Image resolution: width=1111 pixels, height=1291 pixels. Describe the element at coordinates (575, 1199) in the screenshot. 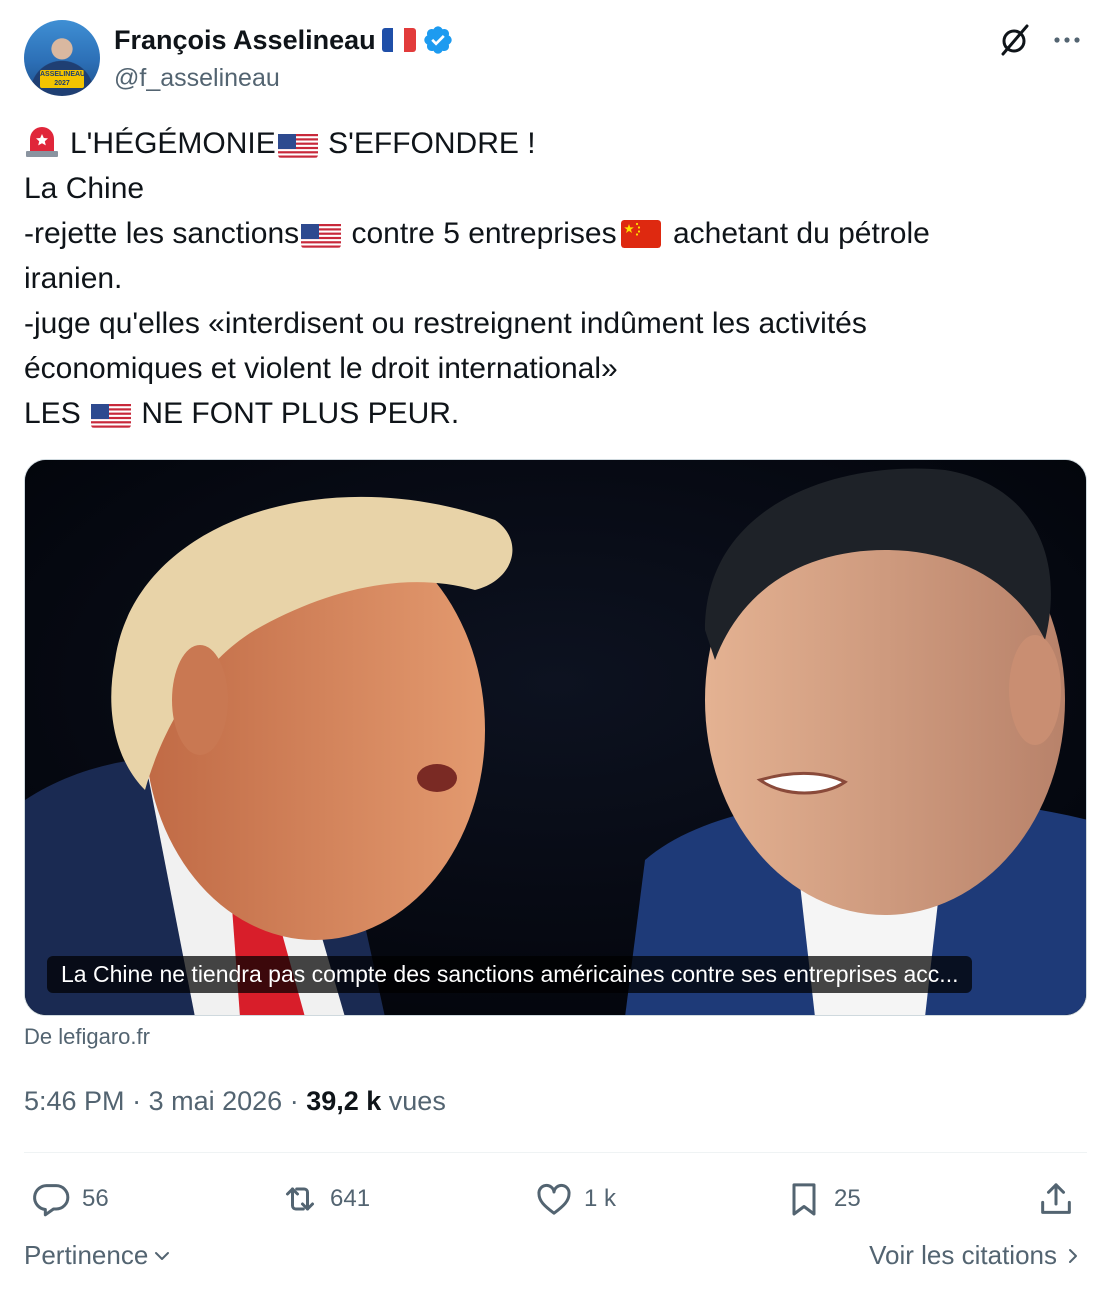

I see `like-button: 1 k` at that location.